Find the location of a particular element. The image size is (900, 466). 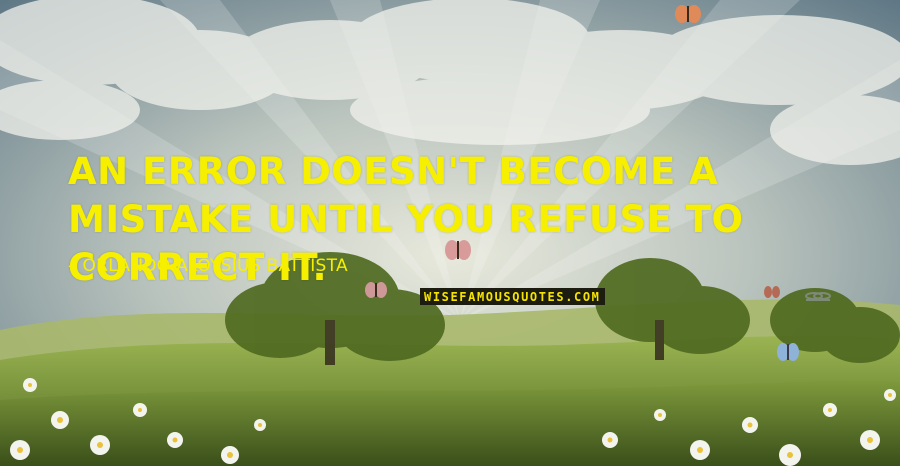

quote-author: - ORLANDO ALOYSIUS BATTISTA is located at coordinates (208, 266).